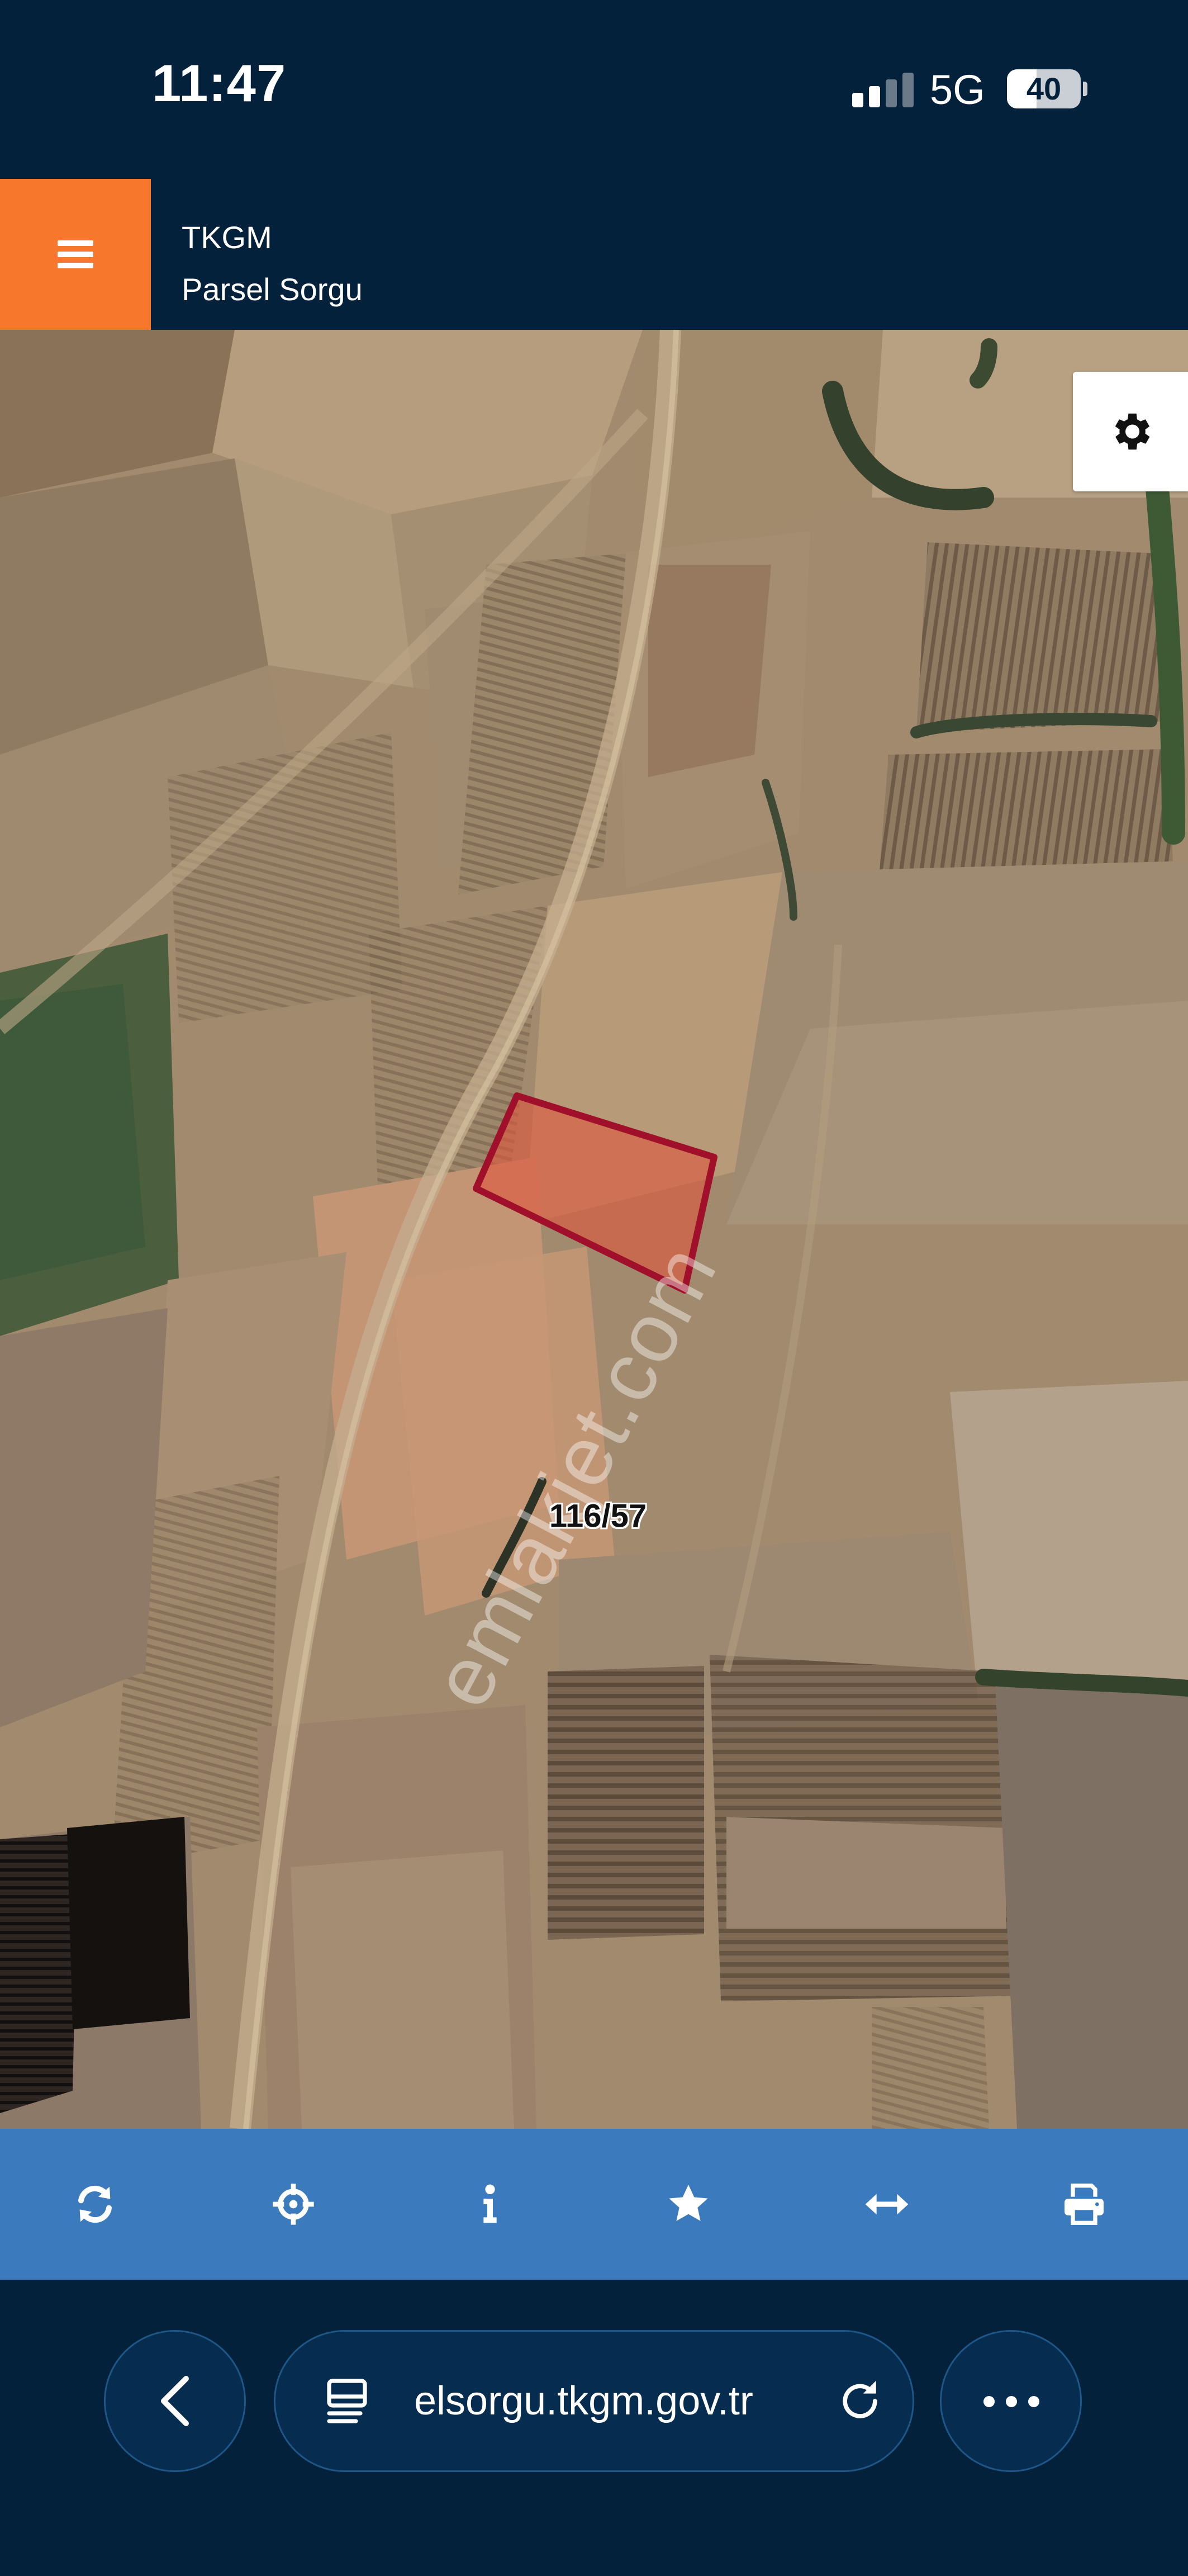 The height and width of the screenshot is (2576, 1188). Describe the element at coordinates (219, 83) in the screenshot. I see `status-time: 11:47` at that location.